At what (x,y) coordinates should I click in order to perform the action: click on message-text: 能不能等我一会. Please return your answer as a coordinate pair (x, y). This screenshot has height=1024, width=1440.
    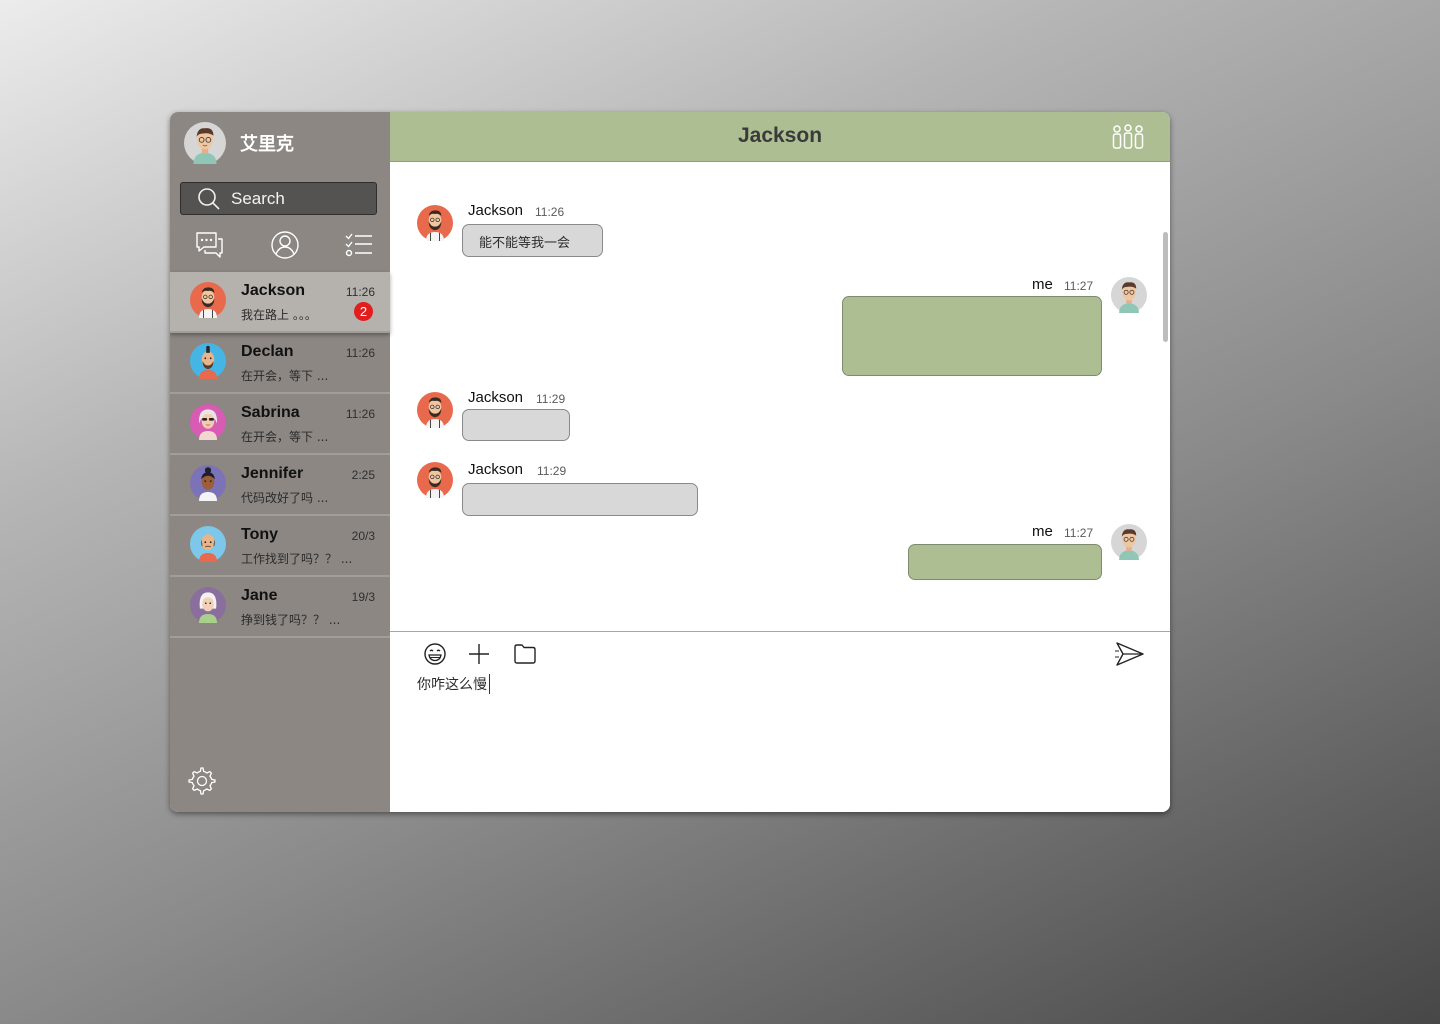
    Looking at the image, I should click on (525, 243).